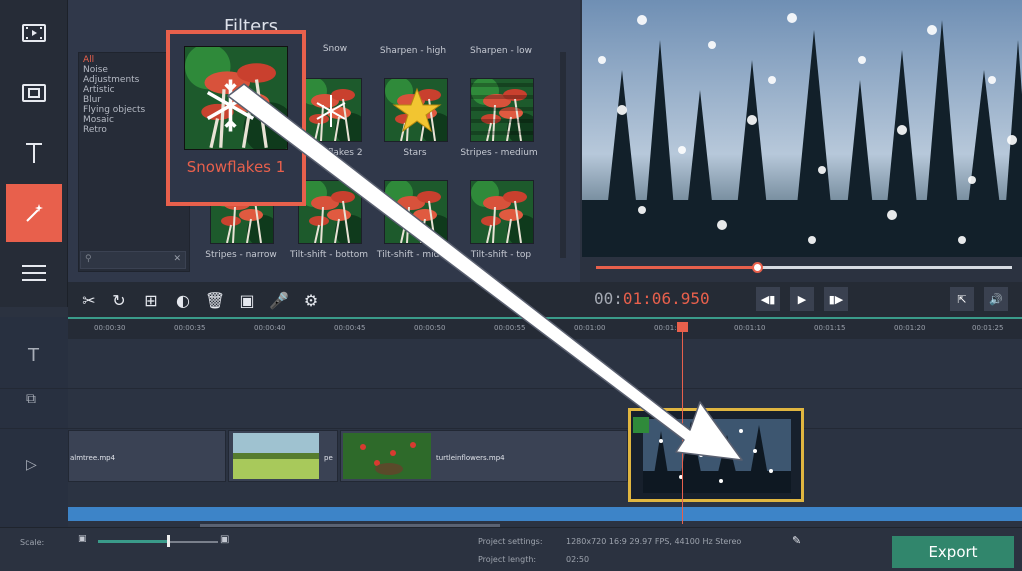 This screenshot has height=571, width=1022. What do you see at coordinates (830, 328) in the screenshot?
I see `ruler-tick: 00:01:15` at bounding box center [830, 328].